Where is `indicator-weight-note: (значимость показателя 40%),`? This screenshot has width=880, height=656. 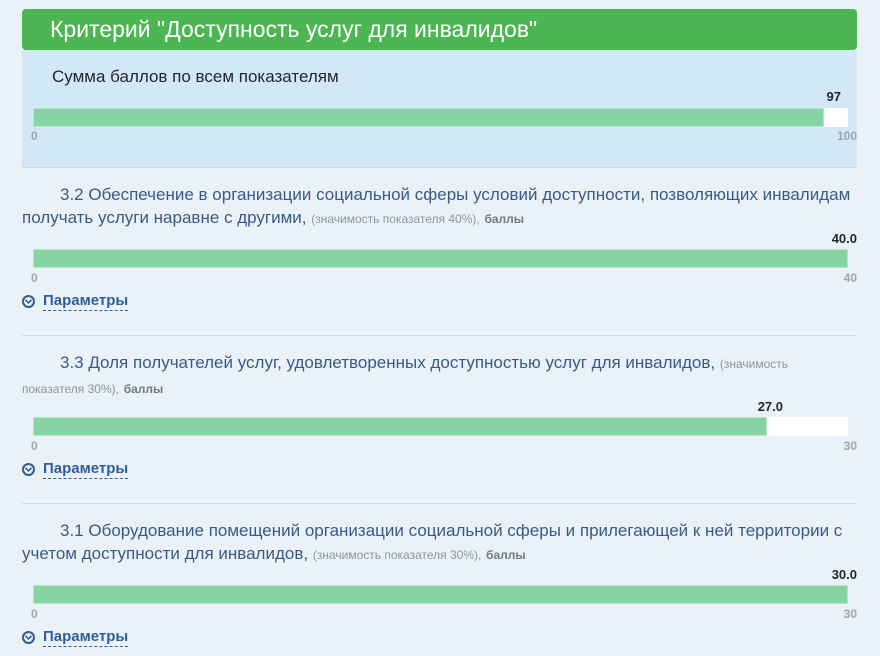 indicator-weight-note: (значимость показателя 40%), is located at coordinates (395, 219).